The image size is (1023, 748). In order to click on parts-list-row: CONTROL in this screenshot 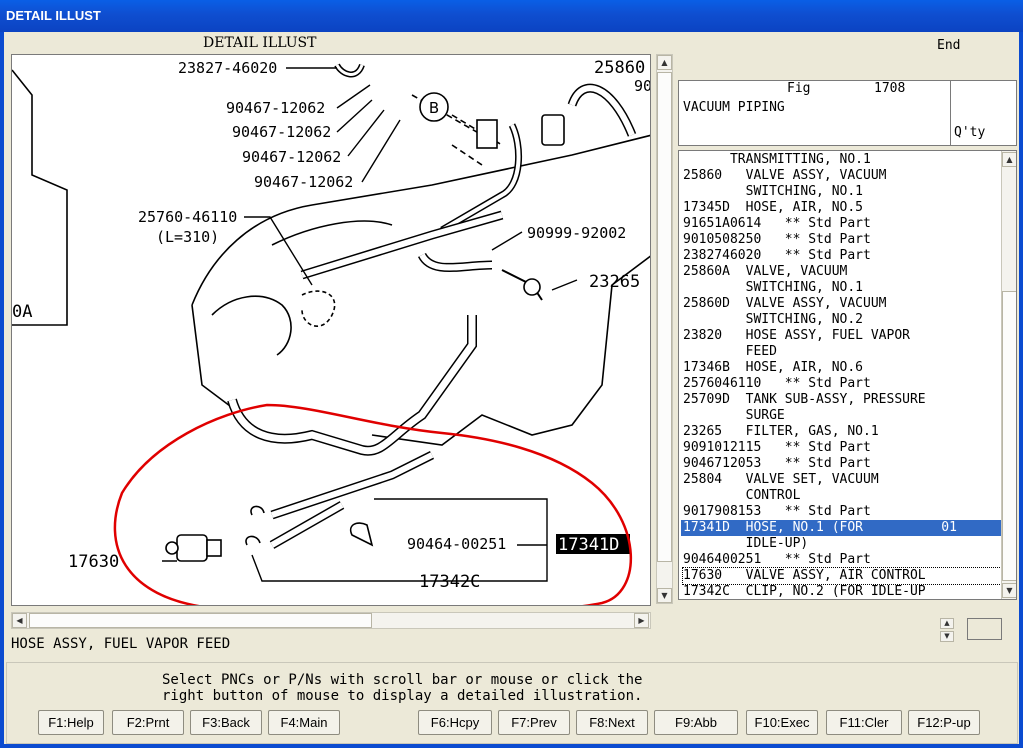, I will do `click(842, 496)`.